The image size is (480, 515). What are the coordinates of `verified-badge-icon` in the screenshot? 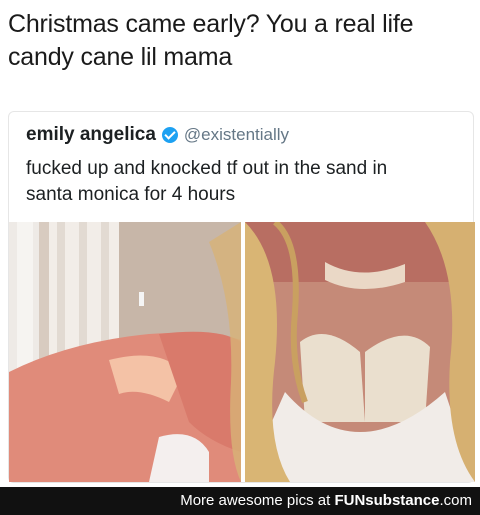 It's located at (169, 135).